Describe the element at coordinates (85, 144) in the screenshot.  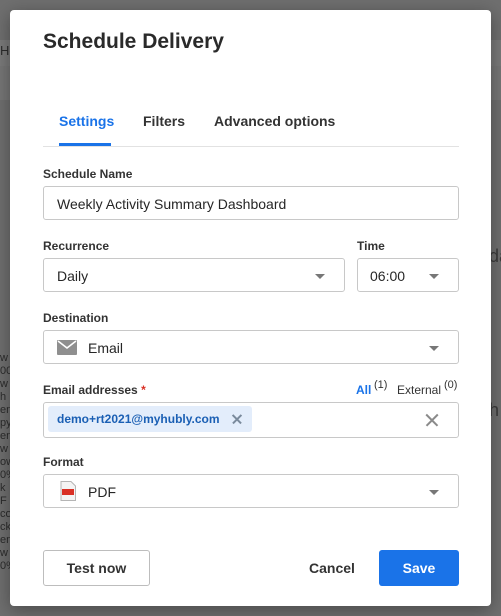
I see `active-tab-indicator` at that location.